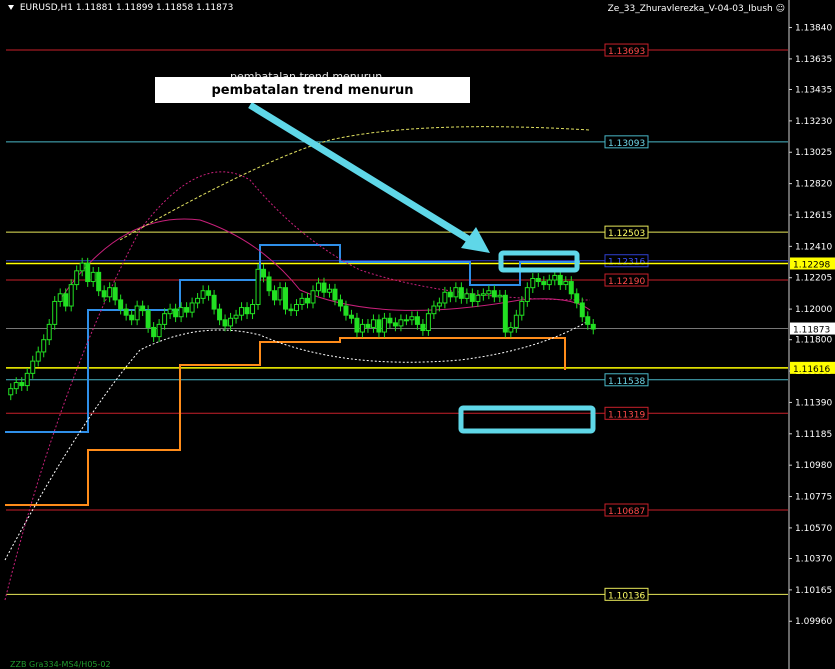  Describe the element at coordinates (813, 247) in the screenshot. I see `price-tick-label: 1.12410` at that location.